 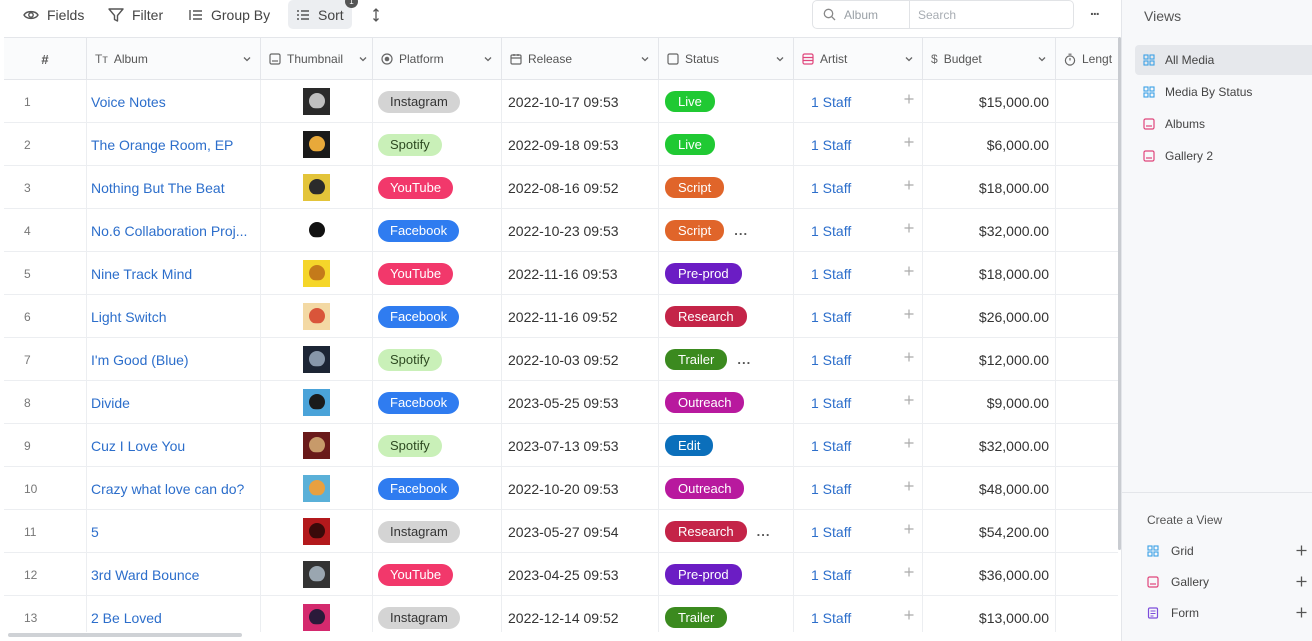 What do you see at coordinates (53, 14) in the screenshot?
I see `fields-button: Fields` at bounding box center [53, 14].